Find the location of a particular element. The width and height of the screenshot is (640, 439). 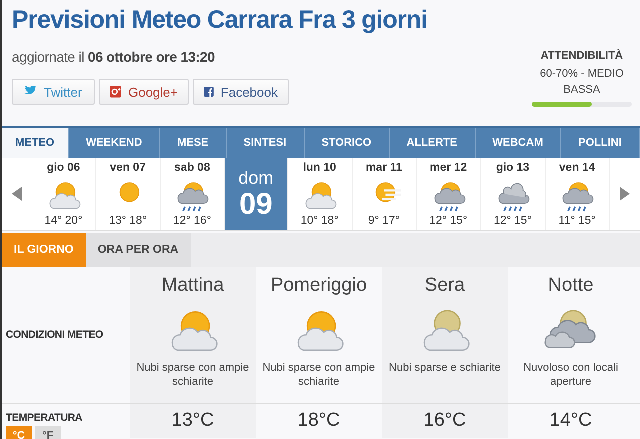

condition-text: Nuvoloso con locali aperture is located at coordinates (571, 375).